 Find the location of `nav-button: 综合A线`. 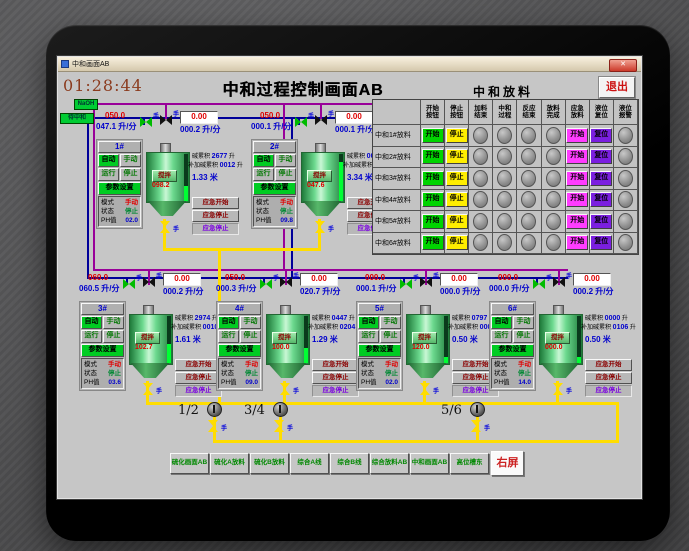

nav-button: 综合A线 is located at coordinates (309, 463).